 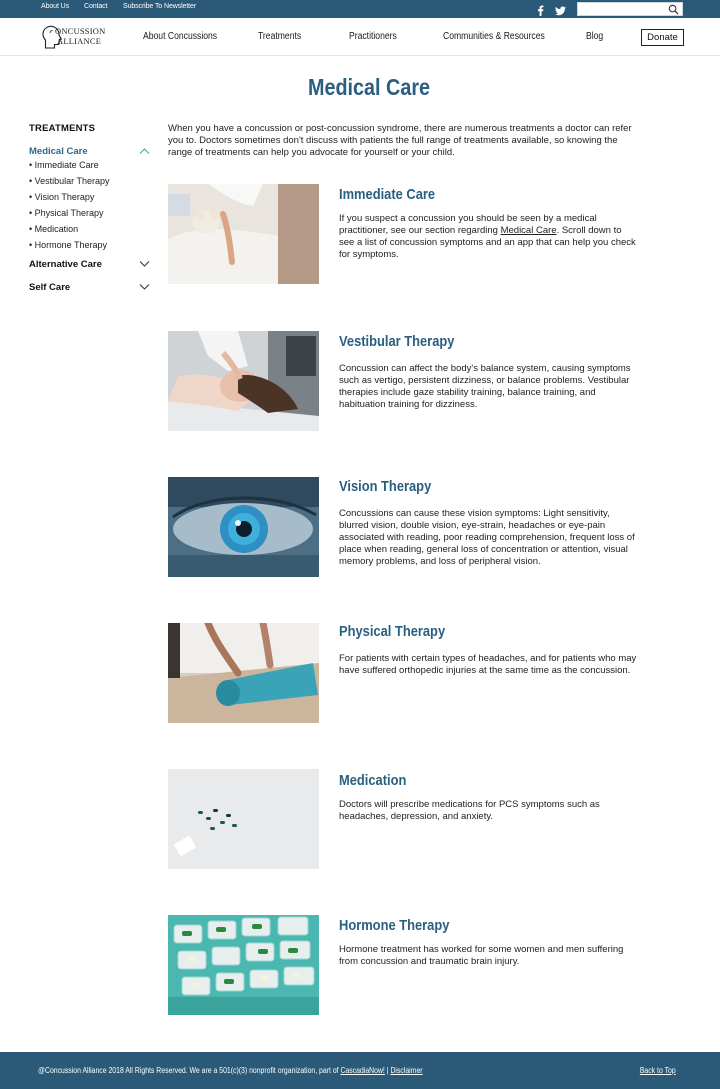 I want to click on sidebar-item-physical-therapy: • Physical Therapy, so click(x=66, y=213).